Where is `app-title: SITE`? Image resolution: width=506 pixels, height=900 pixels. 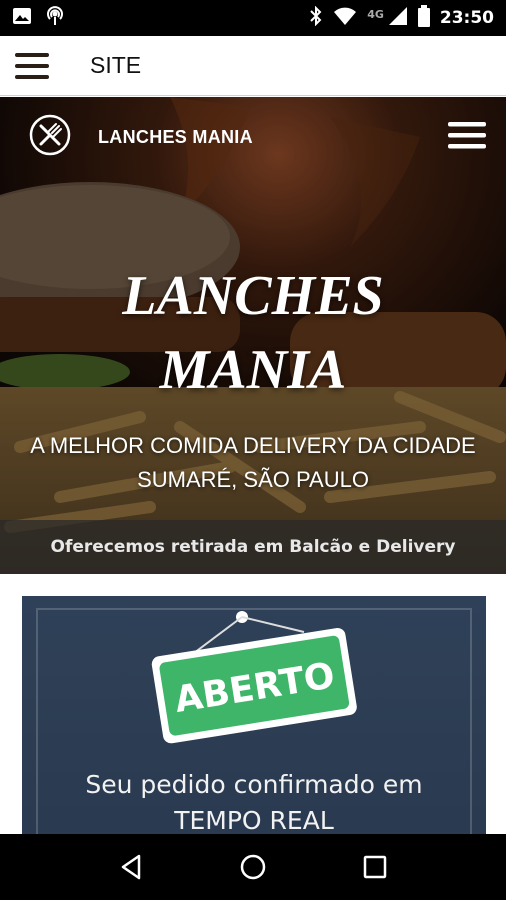
app-title: SITE is located at coordinates (116, 65).